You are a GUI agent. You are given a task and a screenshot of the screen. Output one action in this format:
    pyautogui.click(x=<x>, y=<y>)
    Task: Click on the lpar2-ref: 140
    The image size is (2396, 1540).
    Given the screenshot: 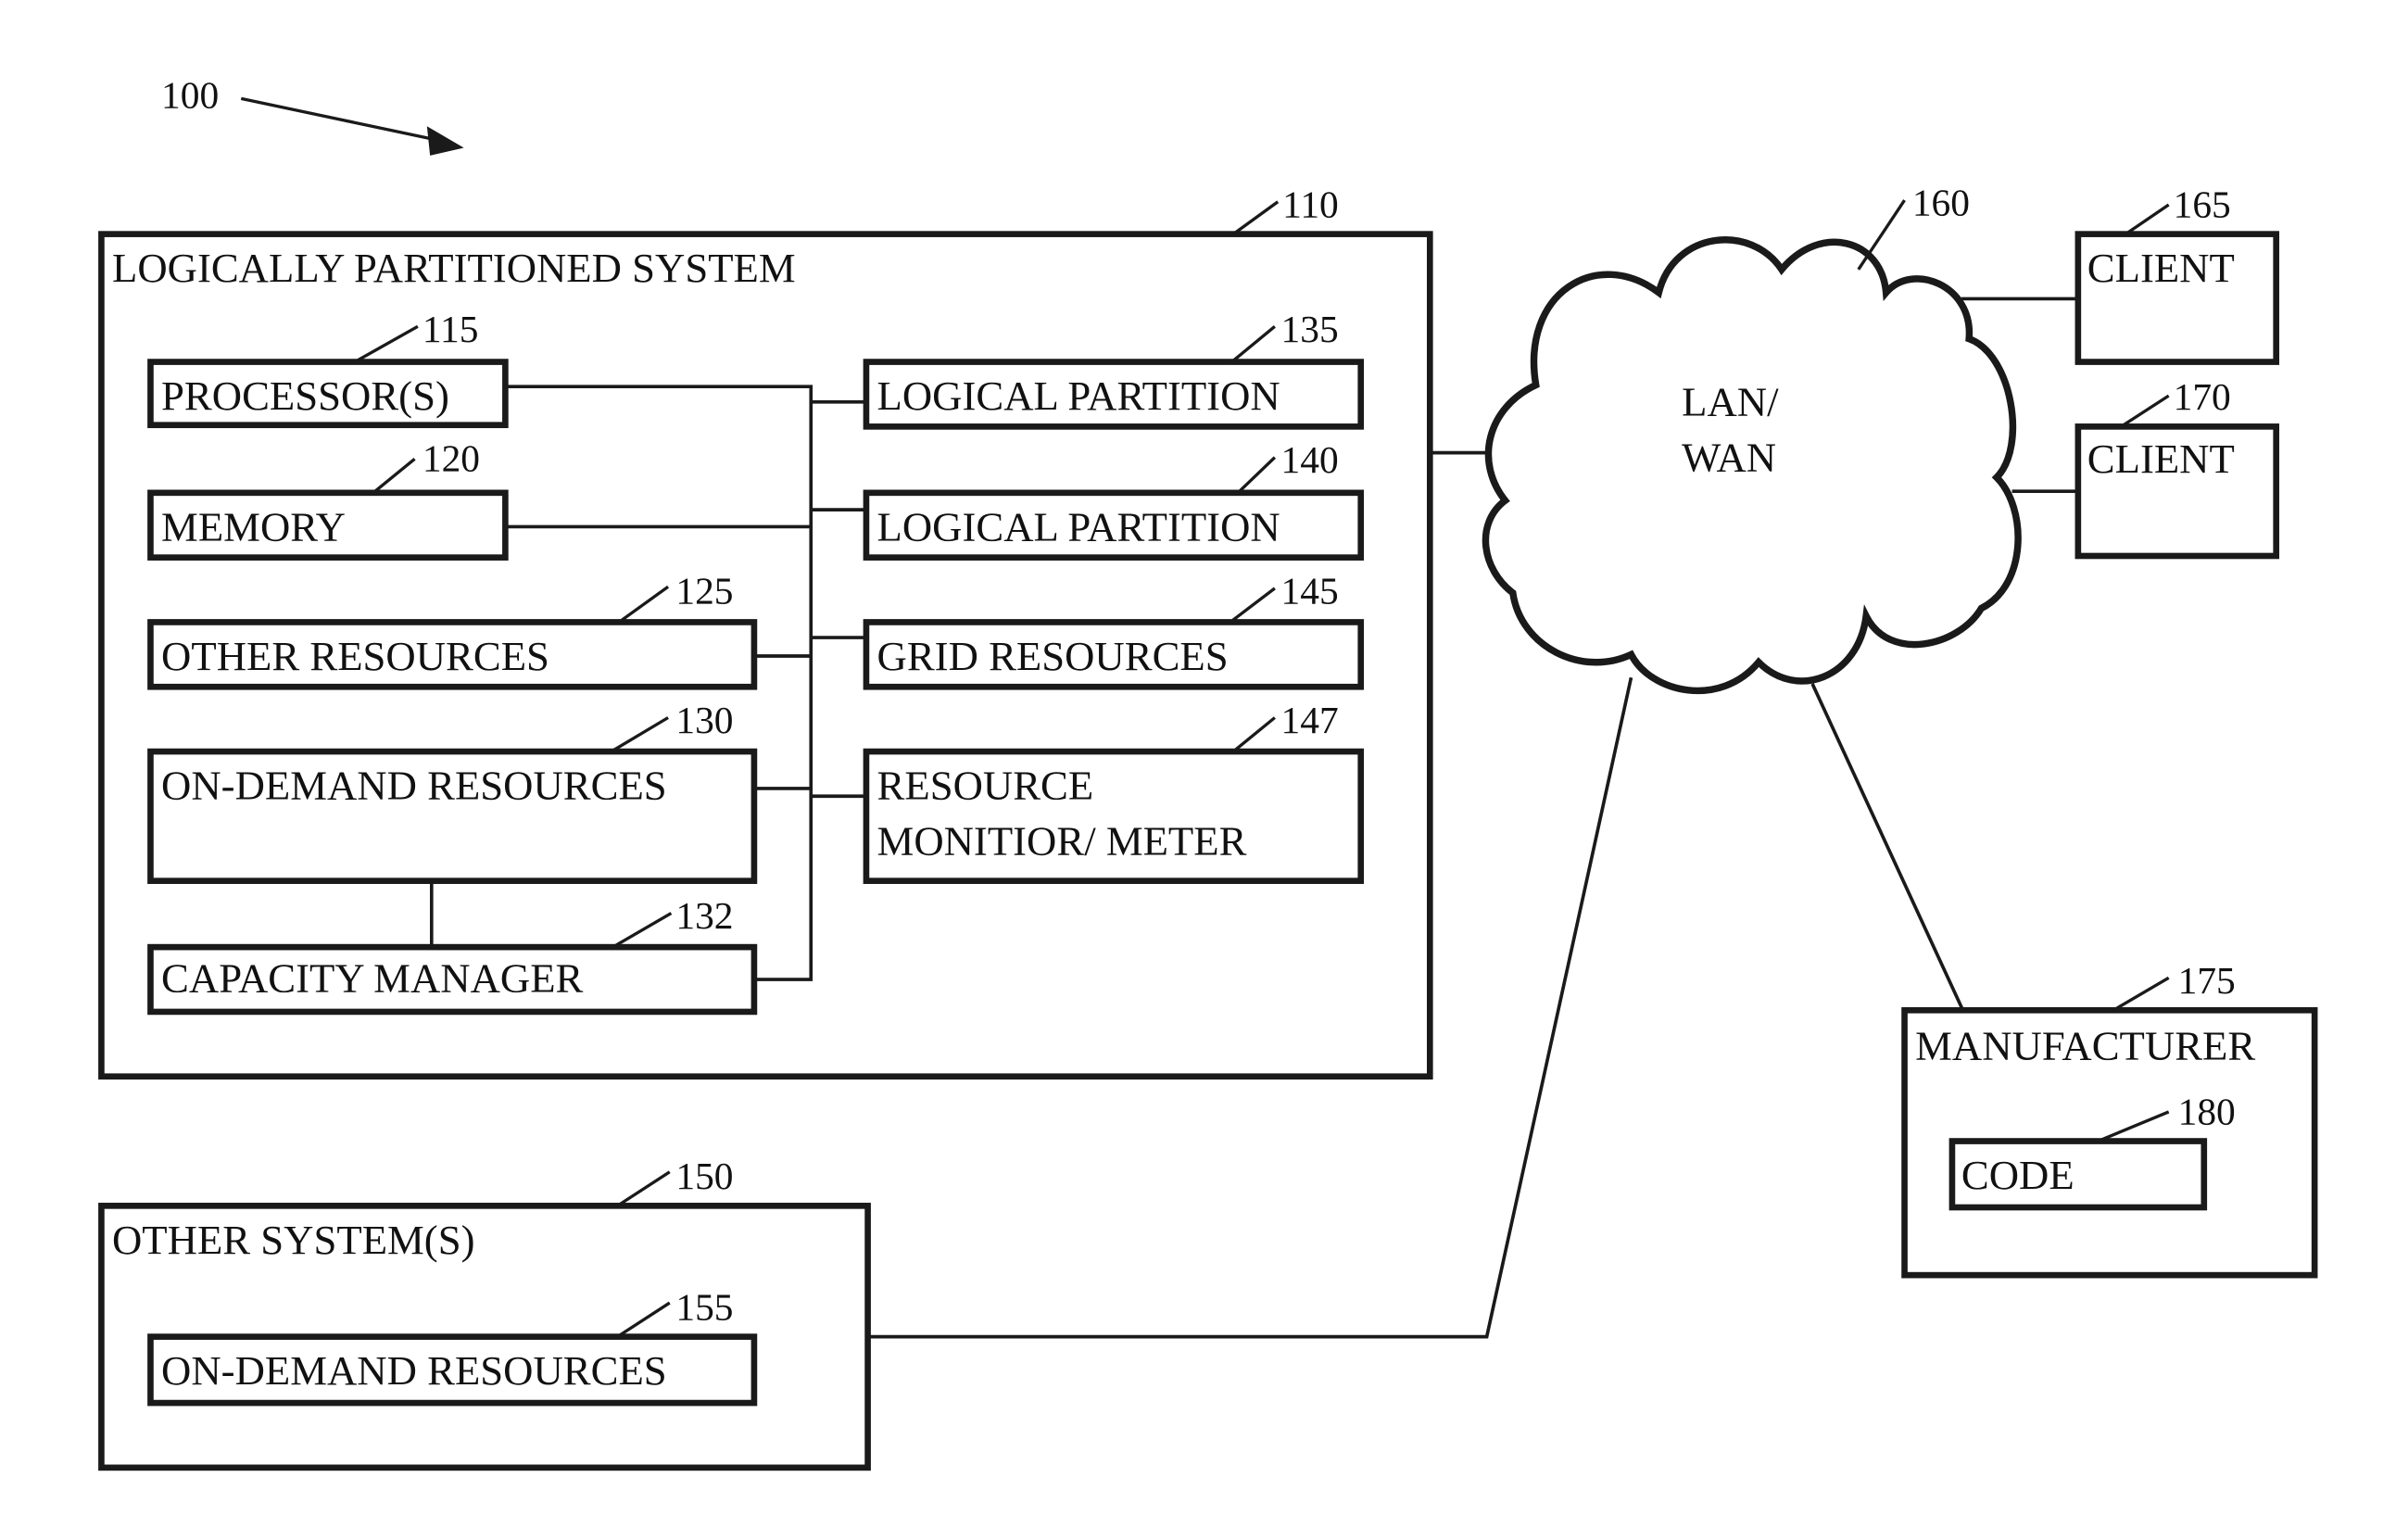 What is the action you would take?
    pyautogui.click(x=1310, y=459)
    